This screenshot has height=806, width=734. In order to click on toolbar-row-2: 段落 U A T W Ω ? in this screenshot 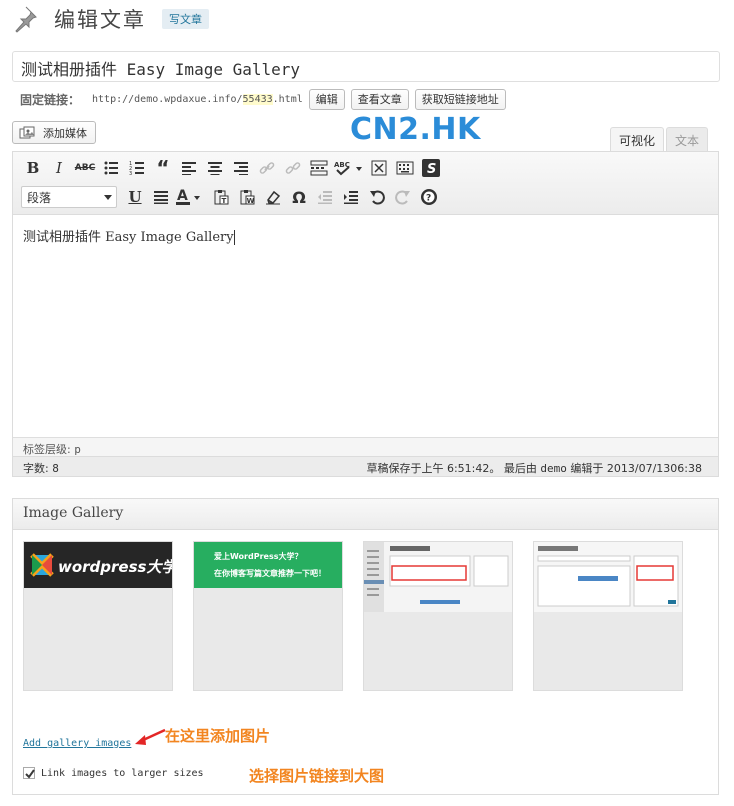, I will do `click(232, 197)`.